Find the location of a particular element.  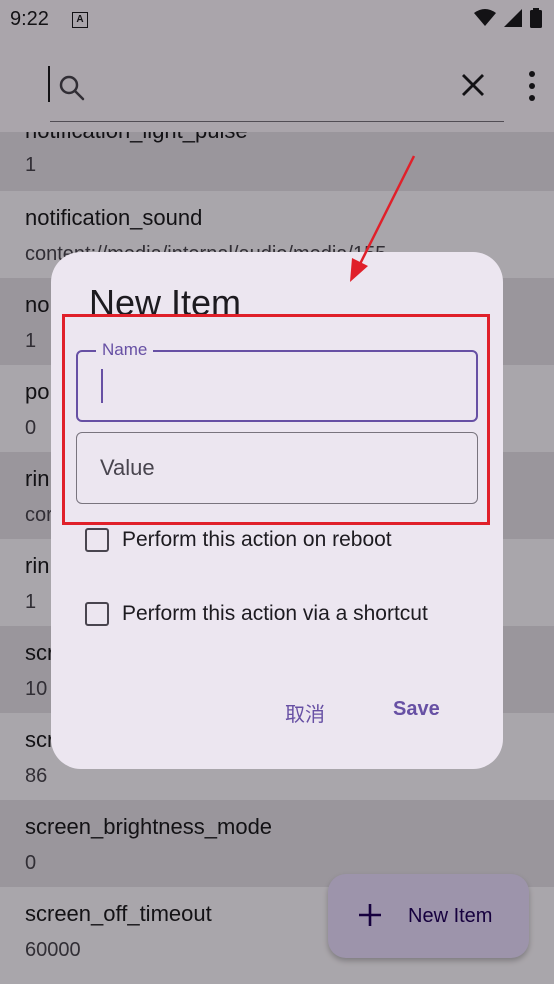

shortcut-option: Perform this action via a shortcut is located at coordinates (256, 614).